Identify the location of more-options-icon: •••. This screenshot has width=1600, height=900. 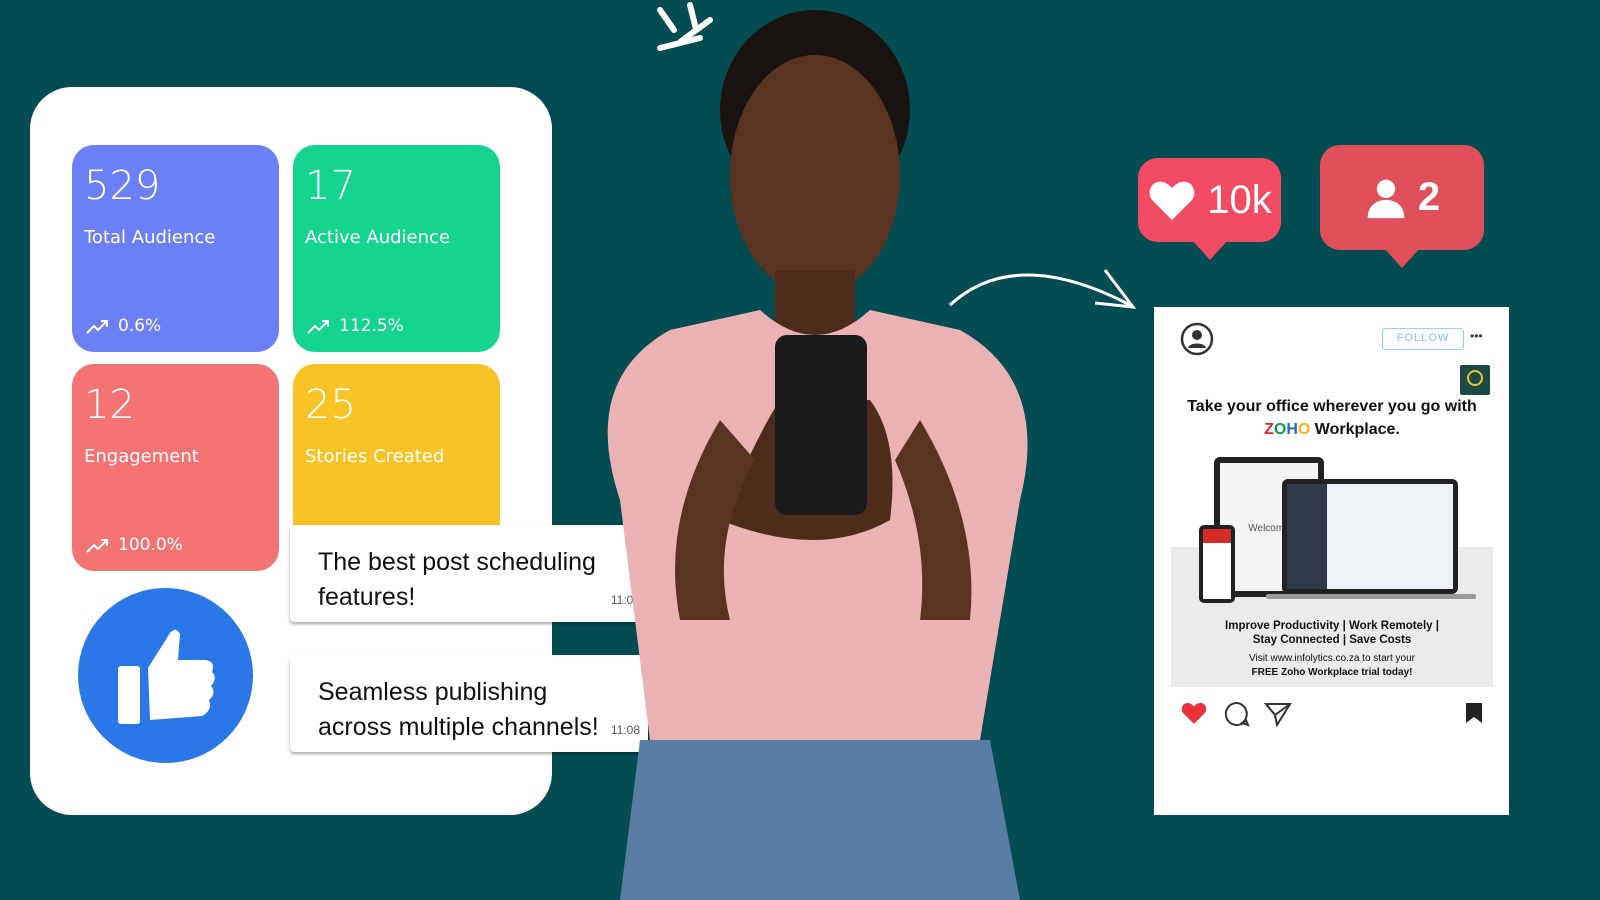
(1476, 336).